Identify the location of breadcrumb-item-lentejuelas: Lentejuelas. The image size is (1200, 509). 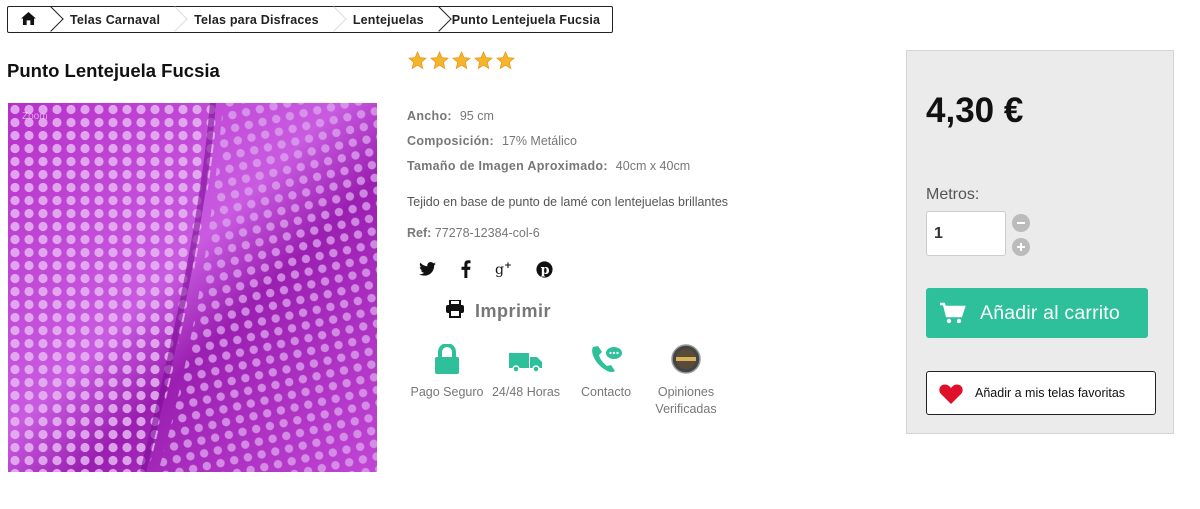
(383, 19).